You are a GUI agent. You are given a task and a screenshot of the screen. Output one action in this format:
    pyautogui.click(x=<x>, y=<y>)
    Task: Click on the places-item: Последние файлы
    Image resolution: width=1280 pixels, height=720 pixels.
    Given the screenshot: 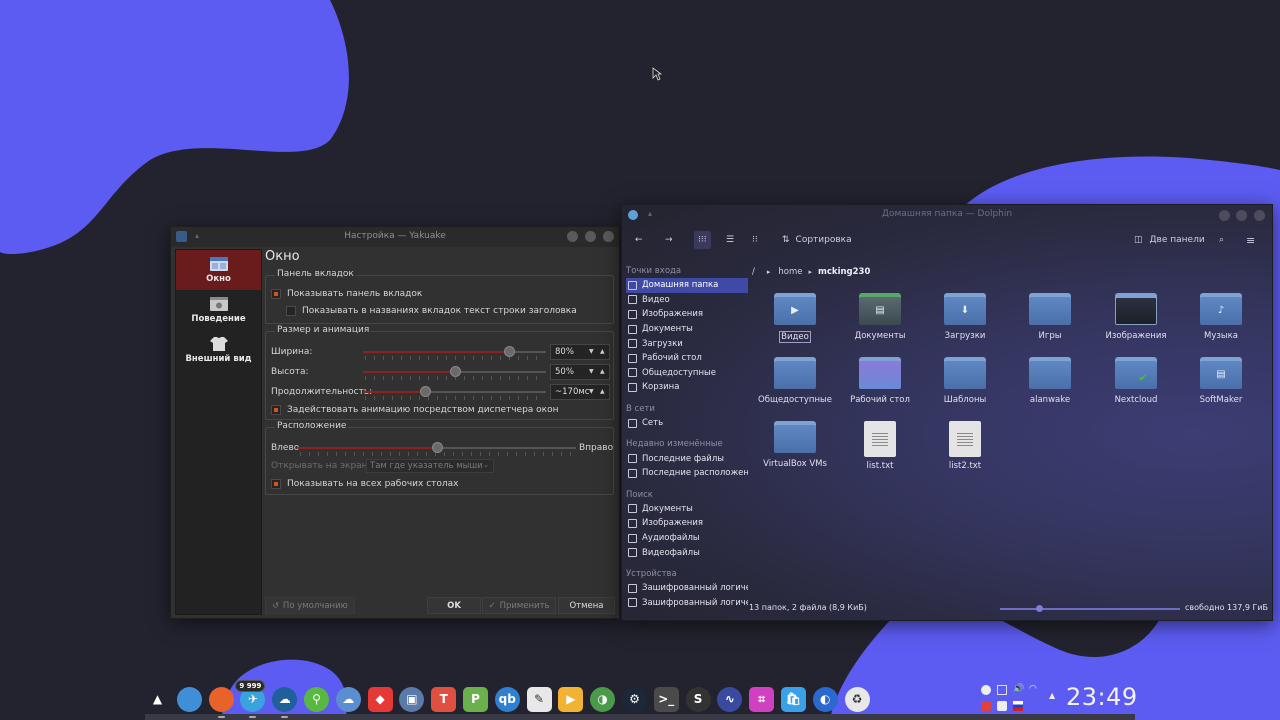 What is the action you would take?
    pyautogui.click(x=687, y=458)
    